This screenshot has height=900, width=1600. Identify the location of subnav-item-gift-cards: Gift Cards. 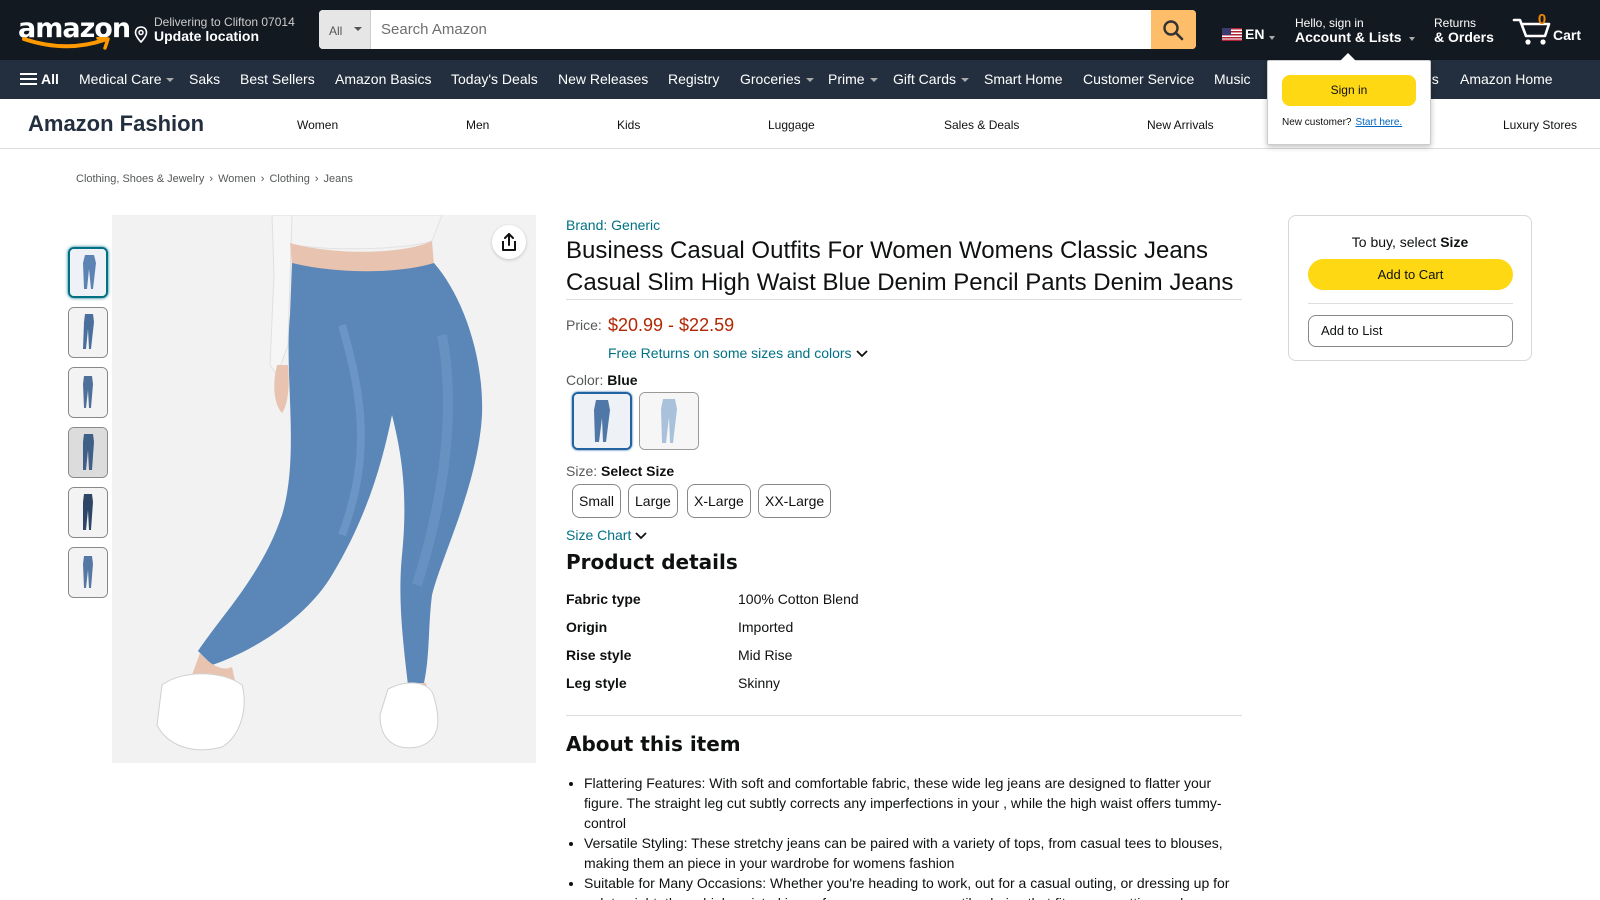
(931, 79).